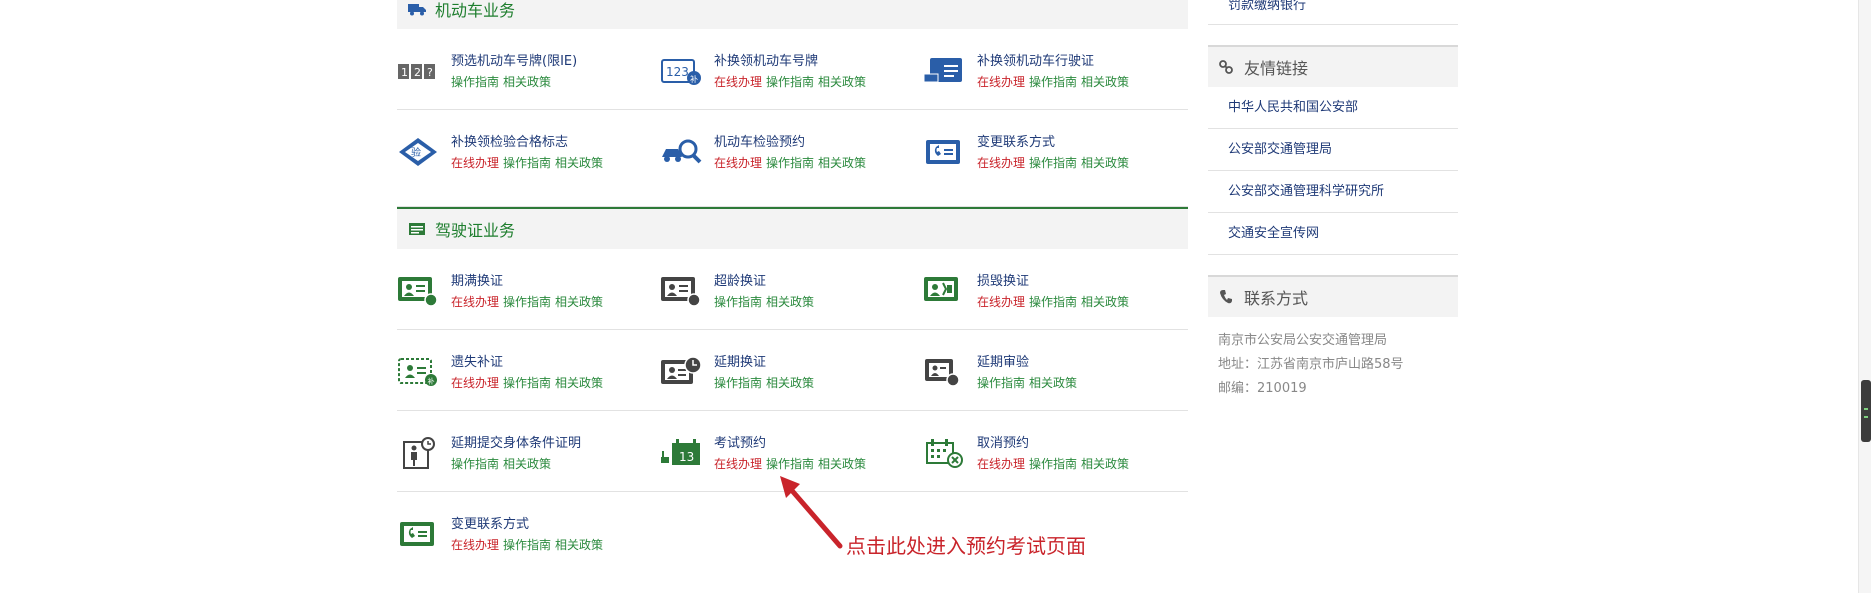  What do you see at coordinates (944, 71) in the screenshot?
I see `vehicle-license-icon` at bounding box center [944, 71].